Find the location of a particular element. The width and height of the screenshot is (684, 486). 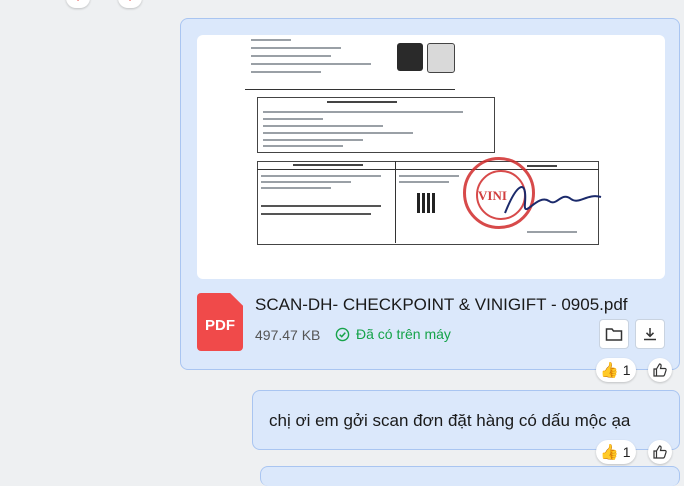

folder-icon is located at coordinates (614, 334).